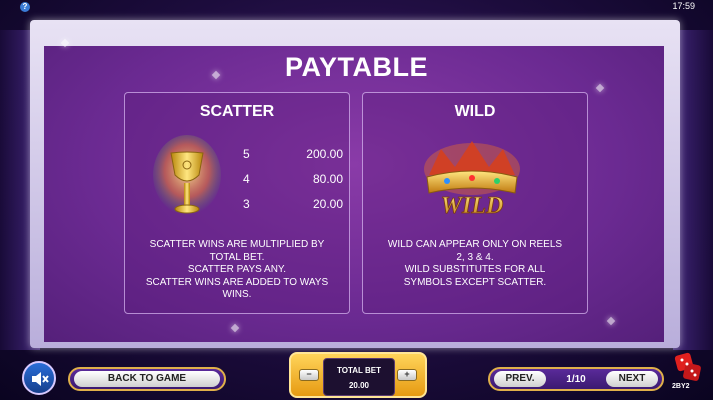  I want to click on help-icon: ?, so click(25, 7).